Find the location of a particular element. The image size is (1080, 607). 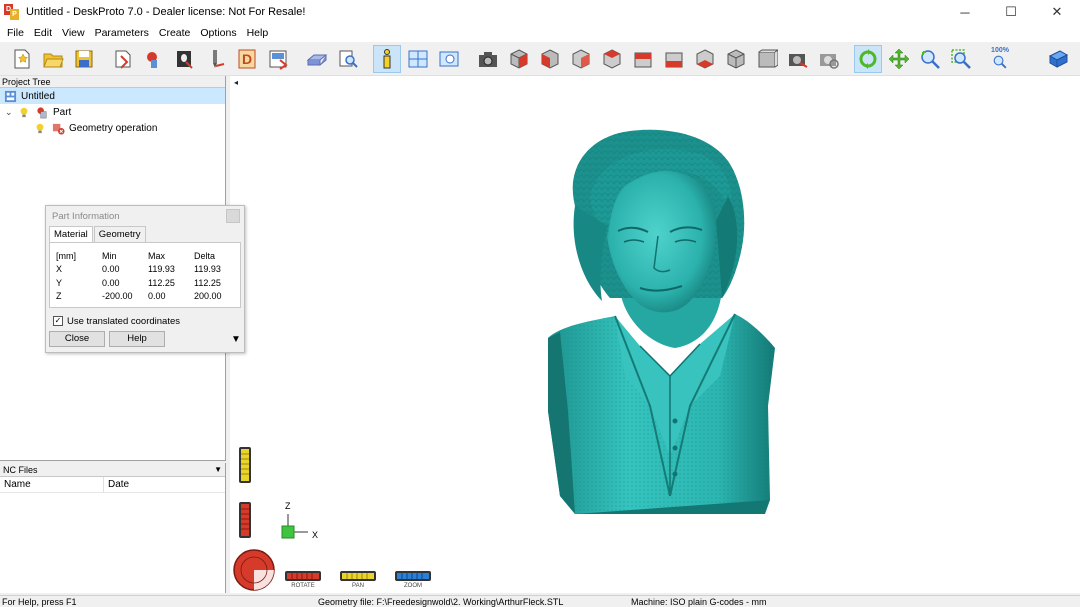

rotate-mode-button is located at coordinates (868, 58).